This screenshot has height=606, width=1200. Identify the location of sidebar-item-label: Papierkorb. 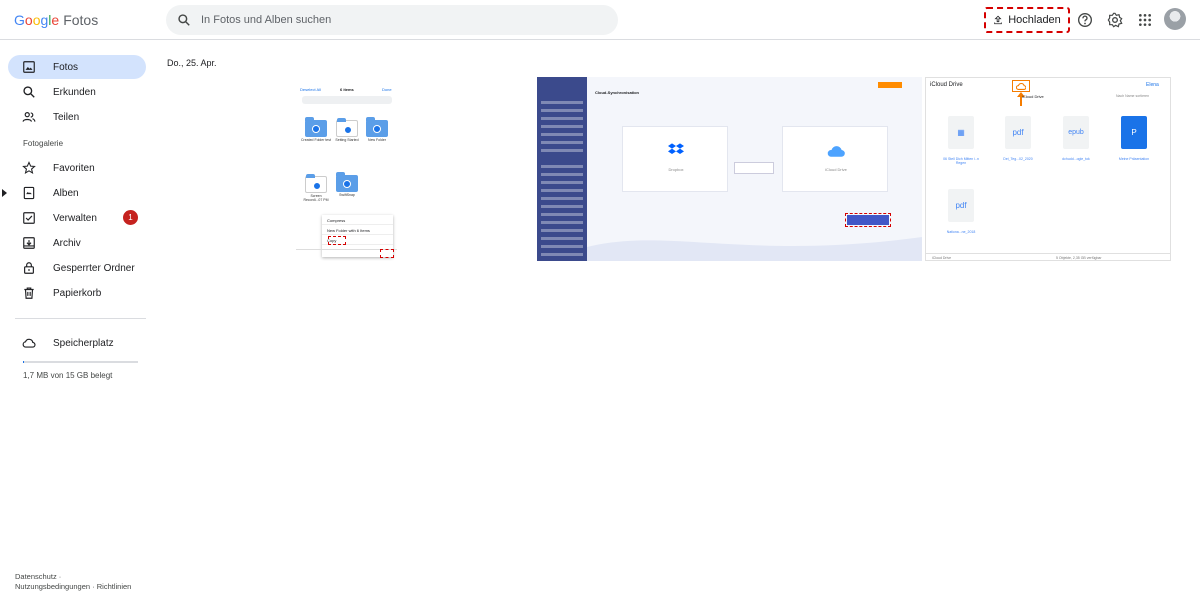
(77, 293).